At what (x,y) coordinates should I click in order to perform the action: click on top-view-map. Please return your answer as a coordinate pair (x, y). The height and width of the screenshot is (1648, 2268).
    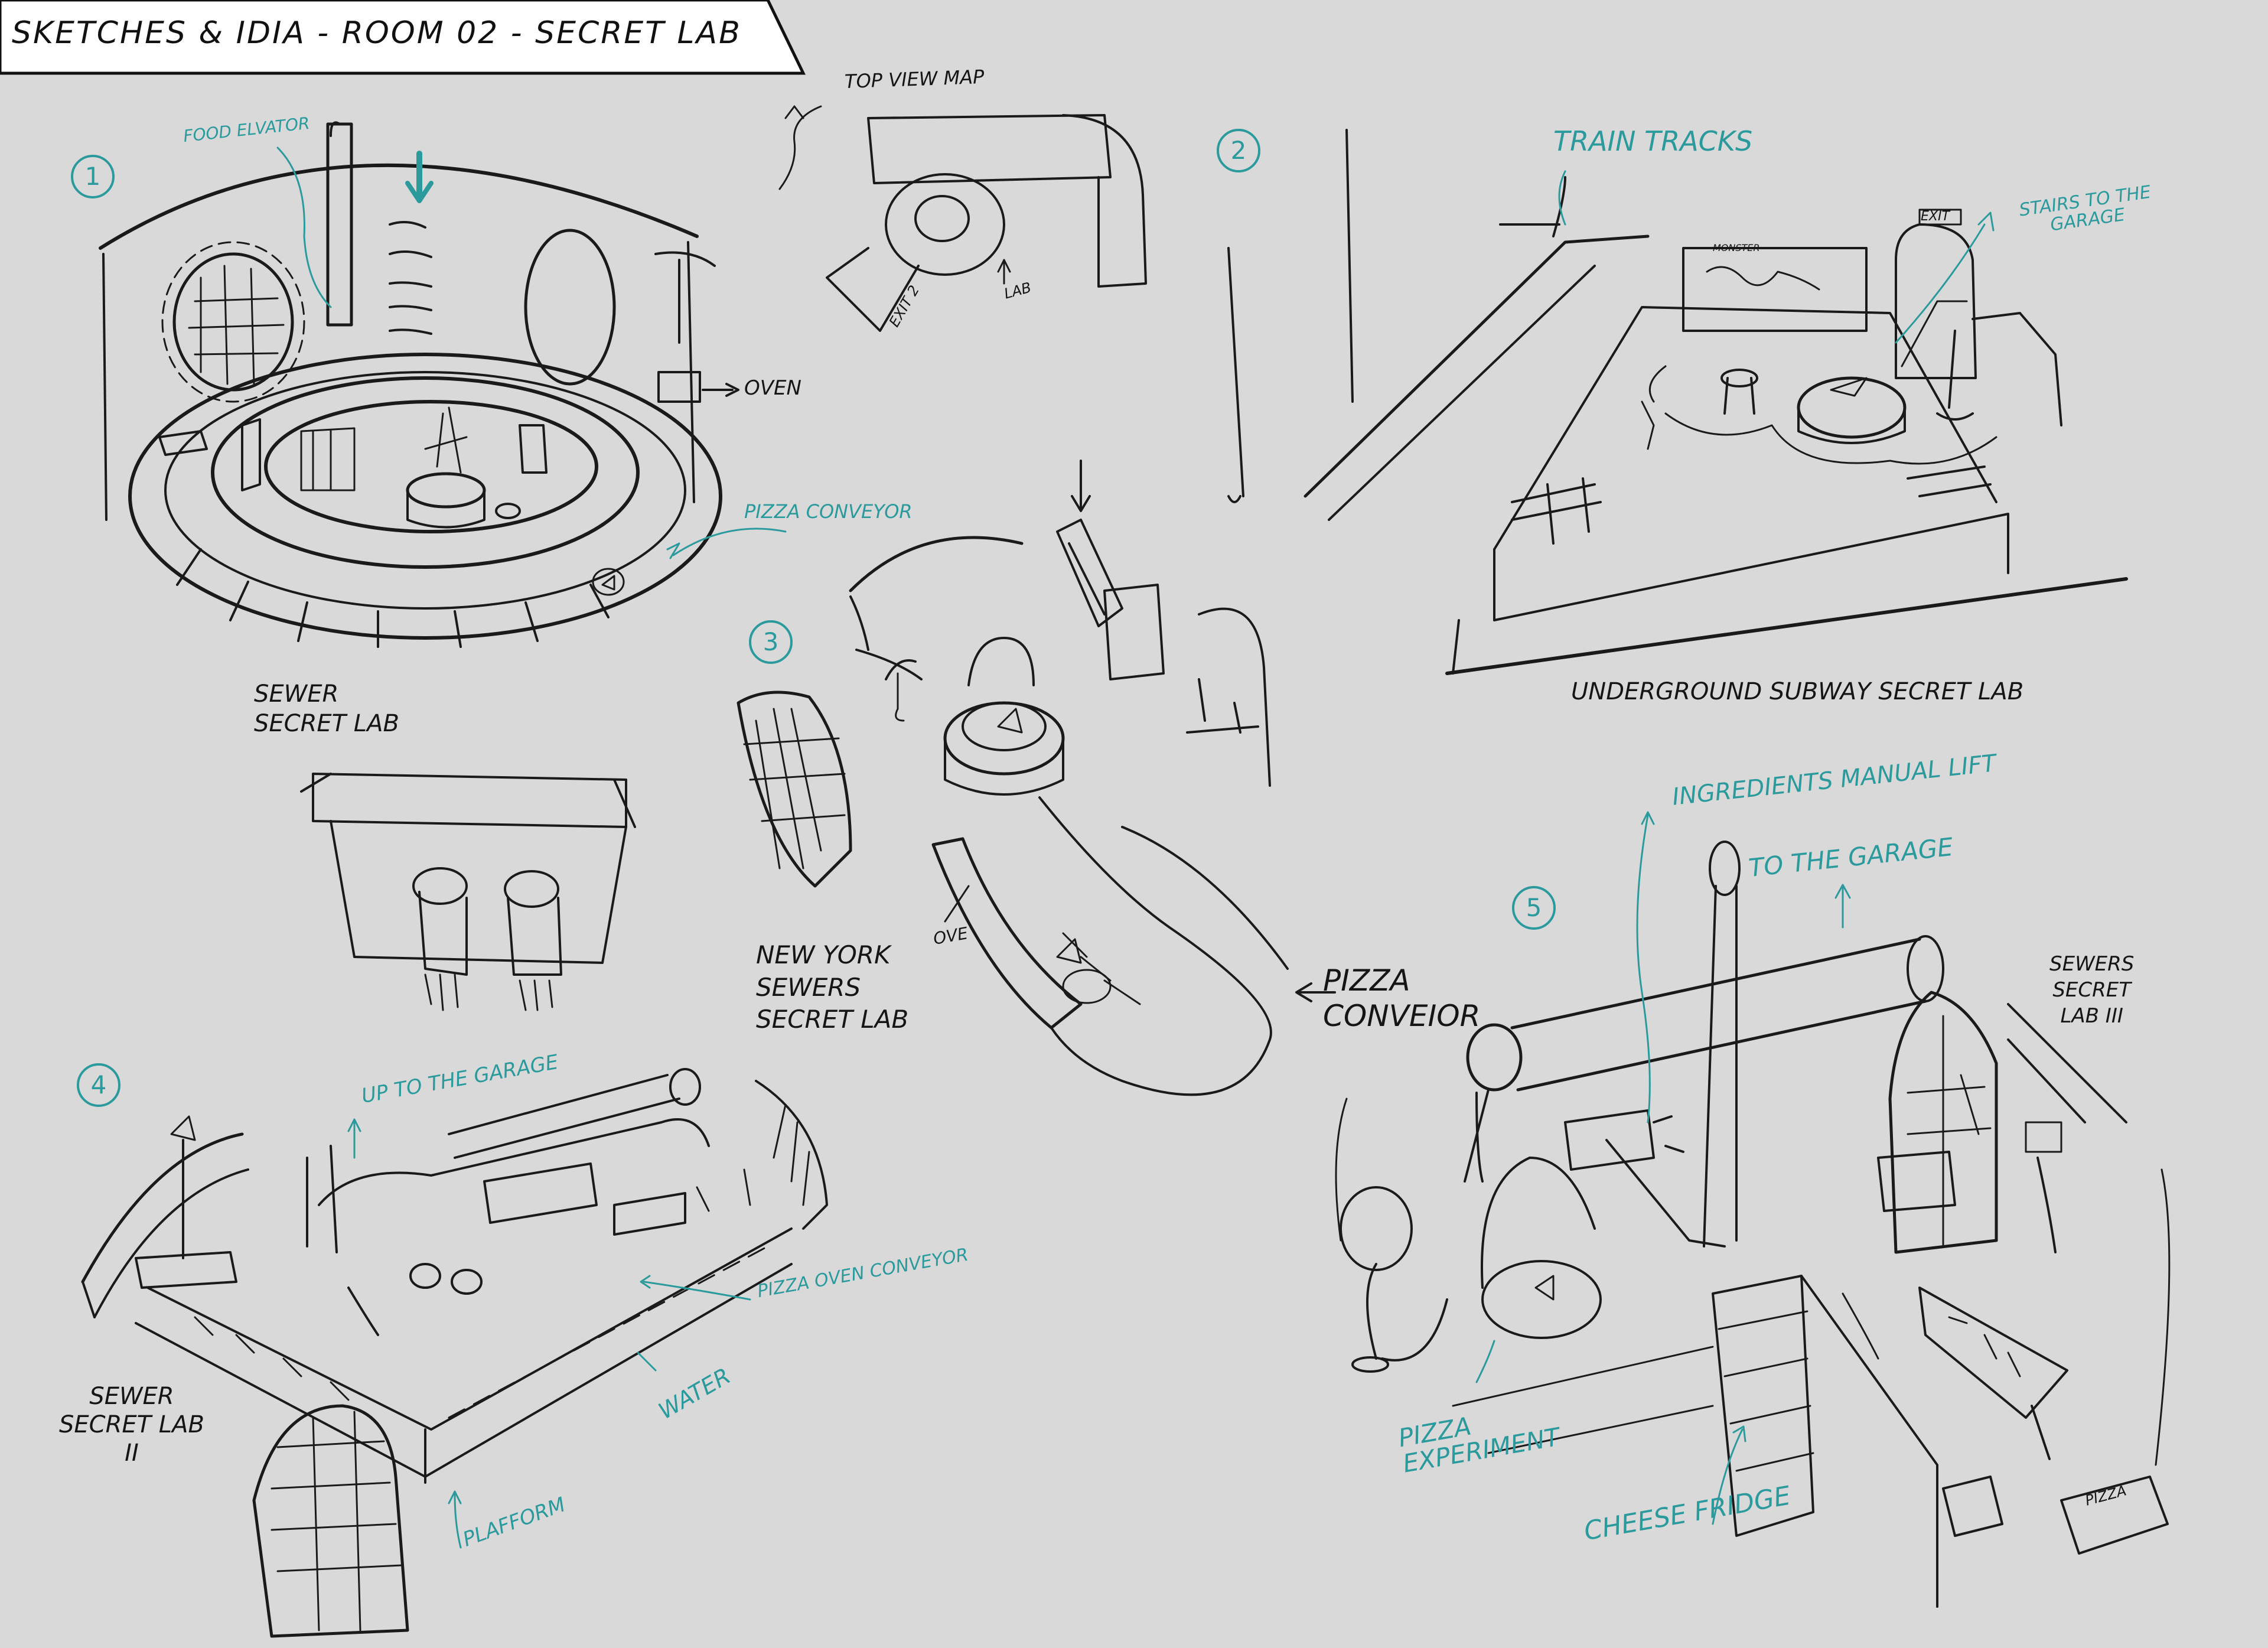
    Looking at the image, I should click on (1066, 304).